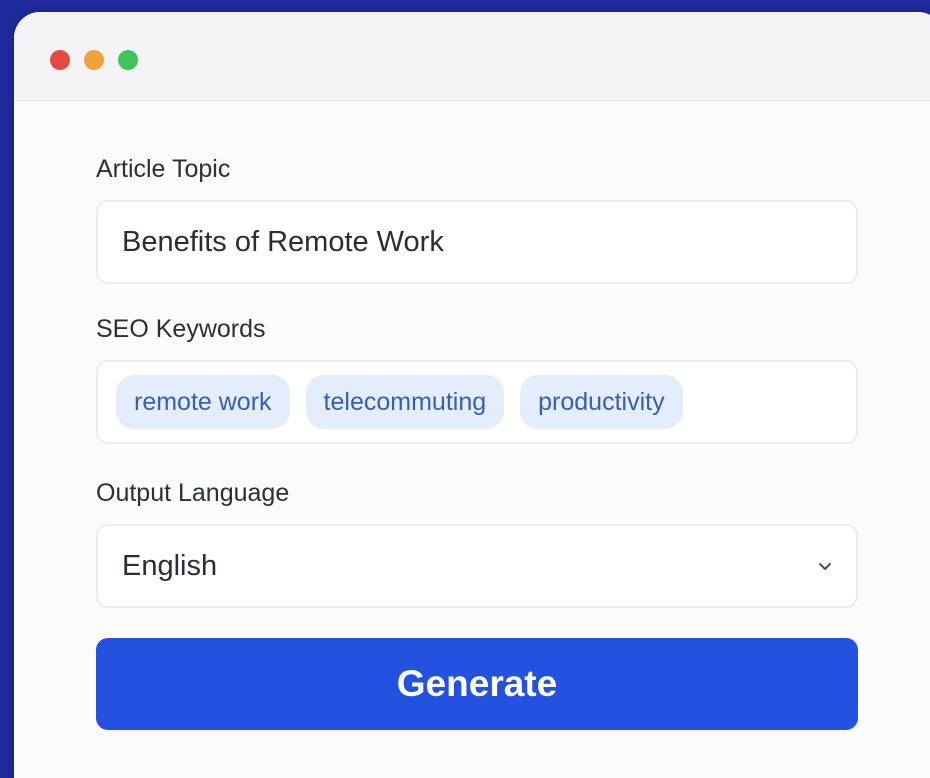 The image size is (930, 778). I want to click on chevron-down-icon, so click(825, 566).